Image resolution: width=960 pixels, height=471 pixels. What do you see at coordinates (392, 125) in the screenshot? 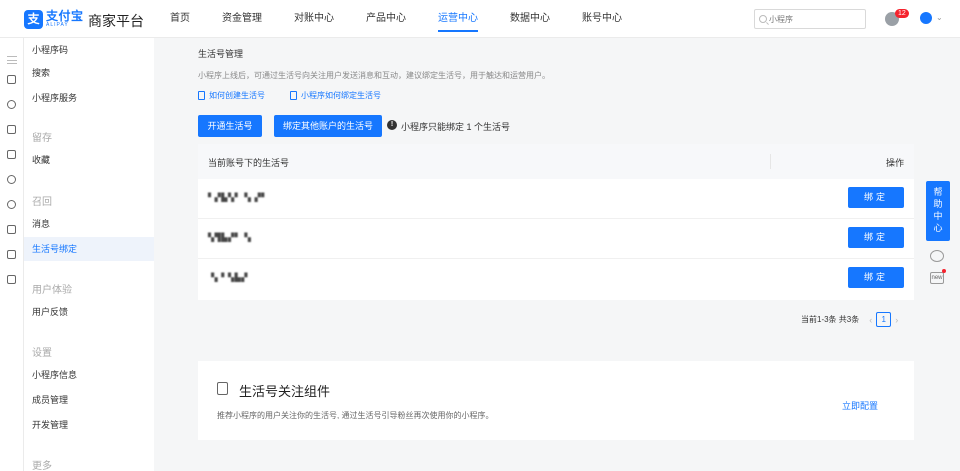
I see `info-icon: !` at bounding box center [392, 125].